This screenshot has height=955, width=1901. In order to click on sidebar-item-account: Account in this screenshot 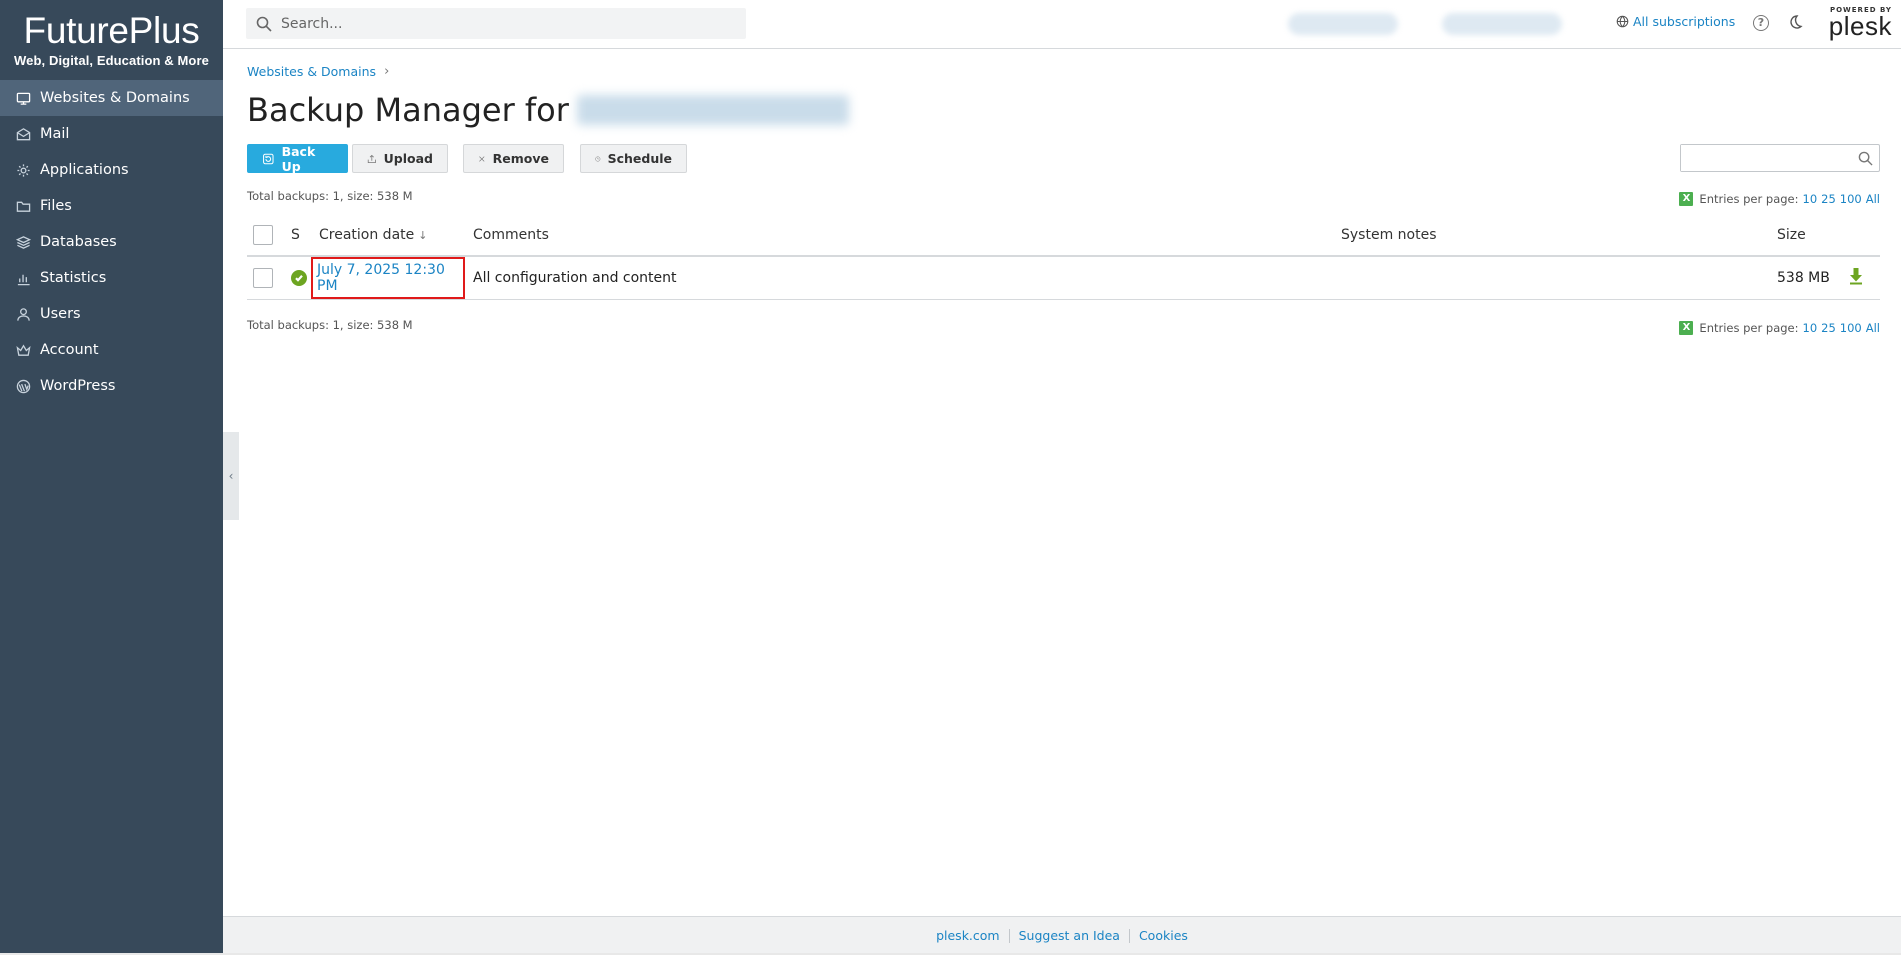, I will do `click(111, 350)`.